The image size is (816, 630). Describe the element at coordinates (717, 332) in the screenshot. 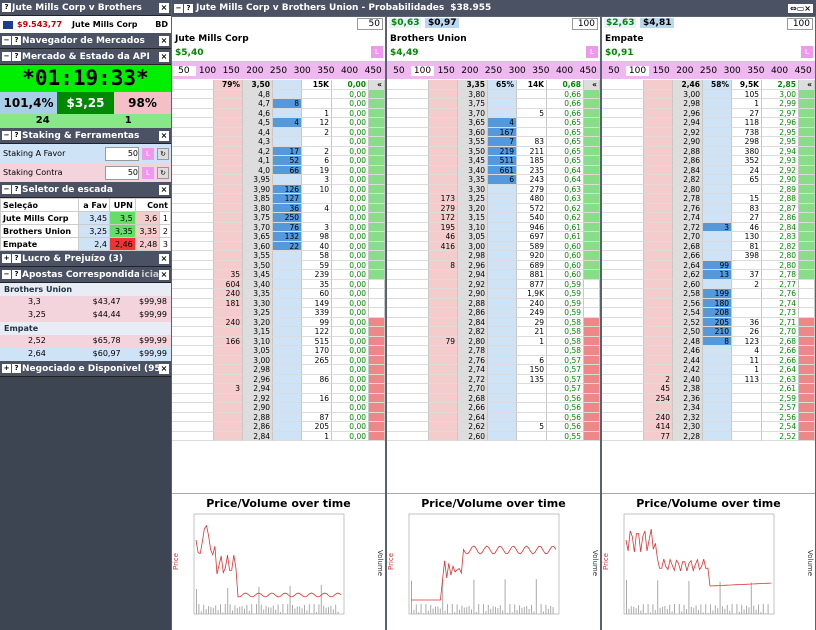

I see `ladder-cell: 210` at that location.